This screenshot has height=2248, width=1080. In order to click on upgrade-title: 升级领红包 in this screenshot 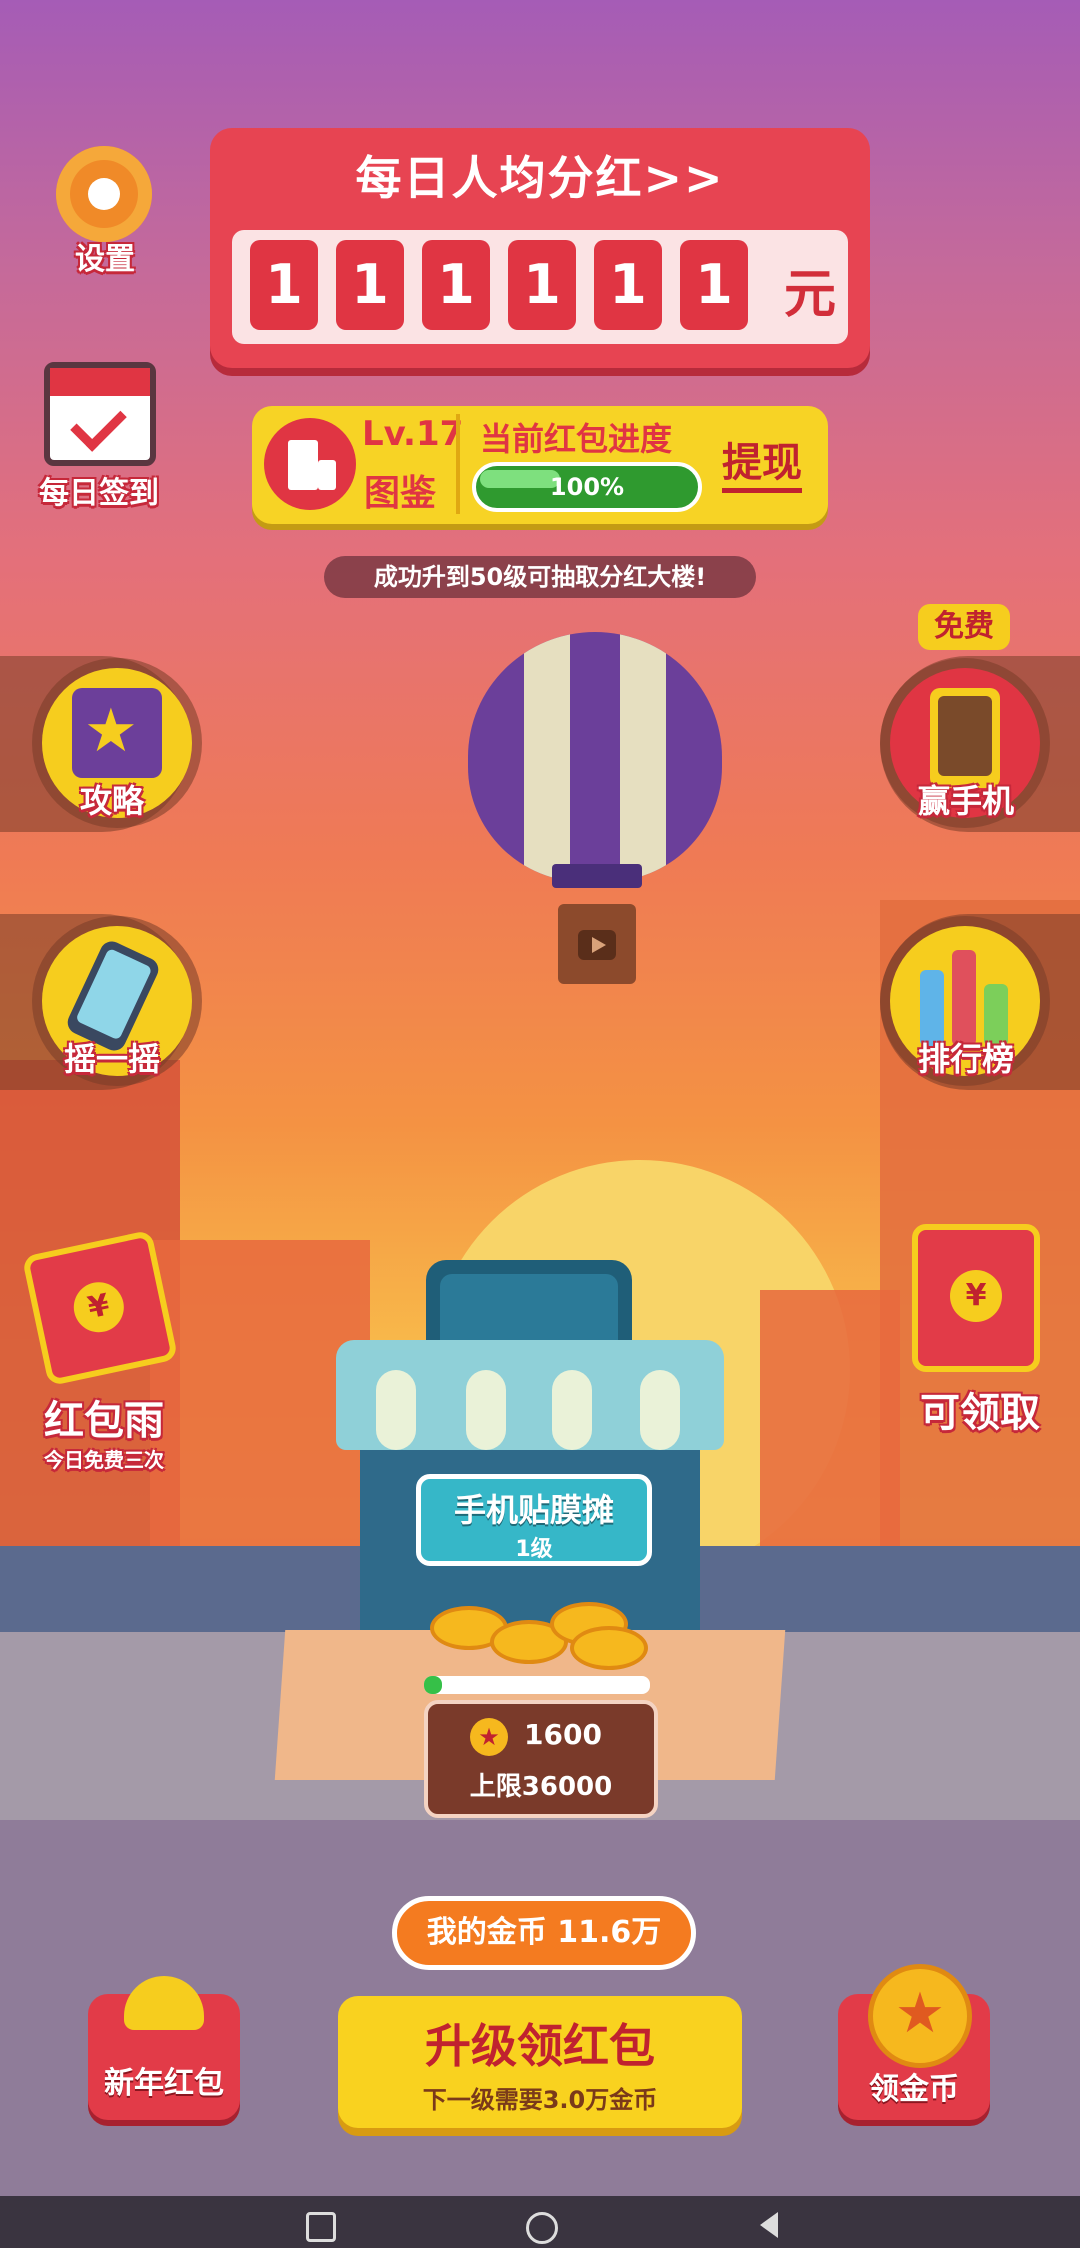, I will do `click(540, 2046)`.